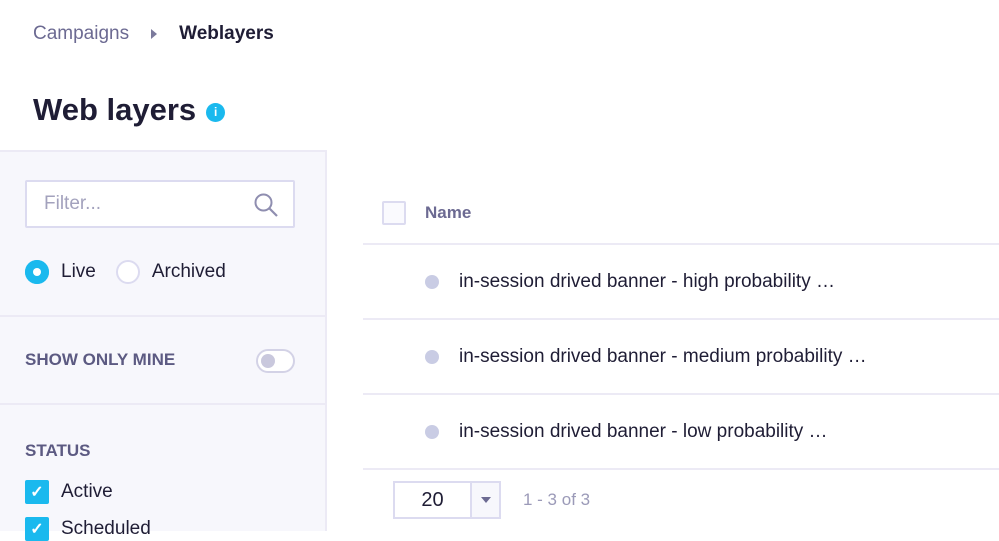 This screenshot has height=541, width=999. I want to click on breadcrumb-current: Weblayers, so click(226, 33).